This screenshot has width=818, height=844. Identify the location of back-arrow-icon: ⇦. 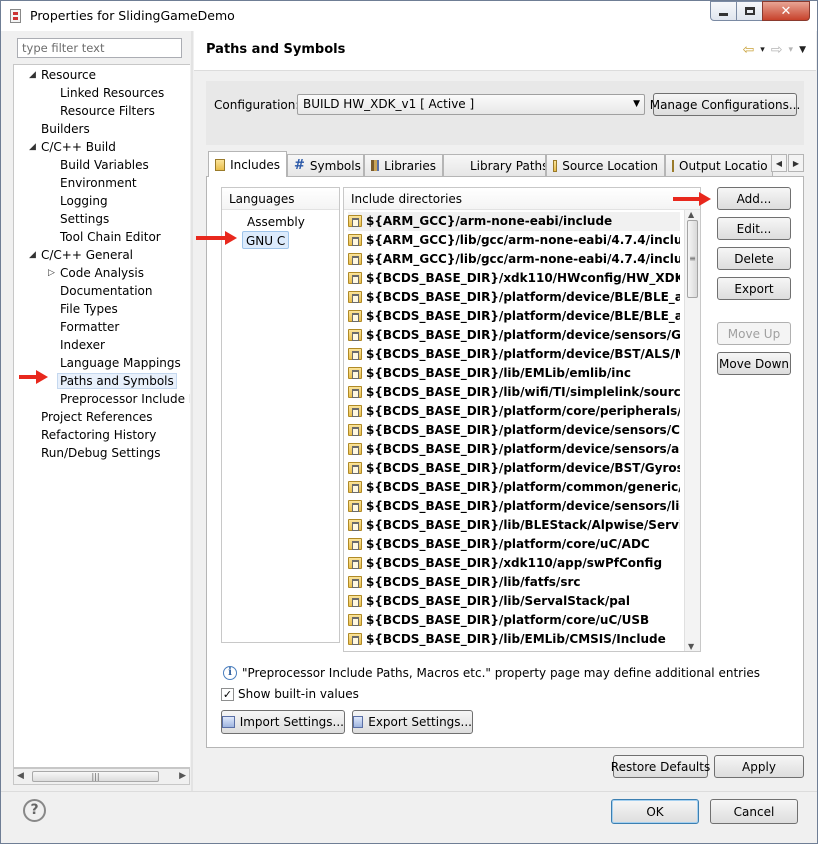
(749, 50).